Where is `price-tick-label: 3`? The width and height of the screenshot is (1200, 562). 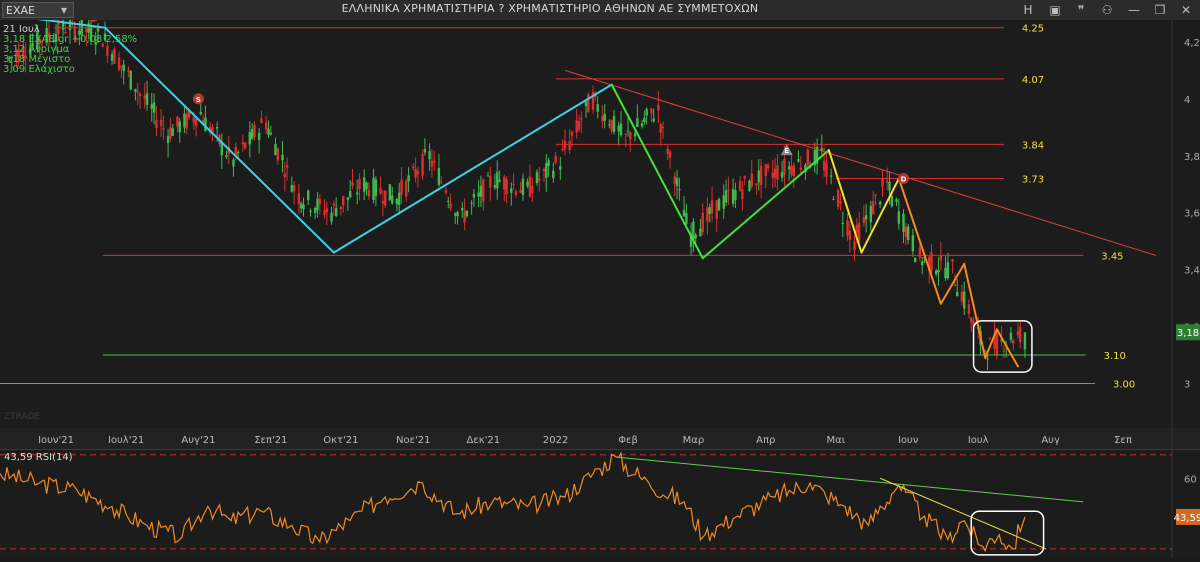
price-tick-label: 3 is located at coordinates (1187, 384).